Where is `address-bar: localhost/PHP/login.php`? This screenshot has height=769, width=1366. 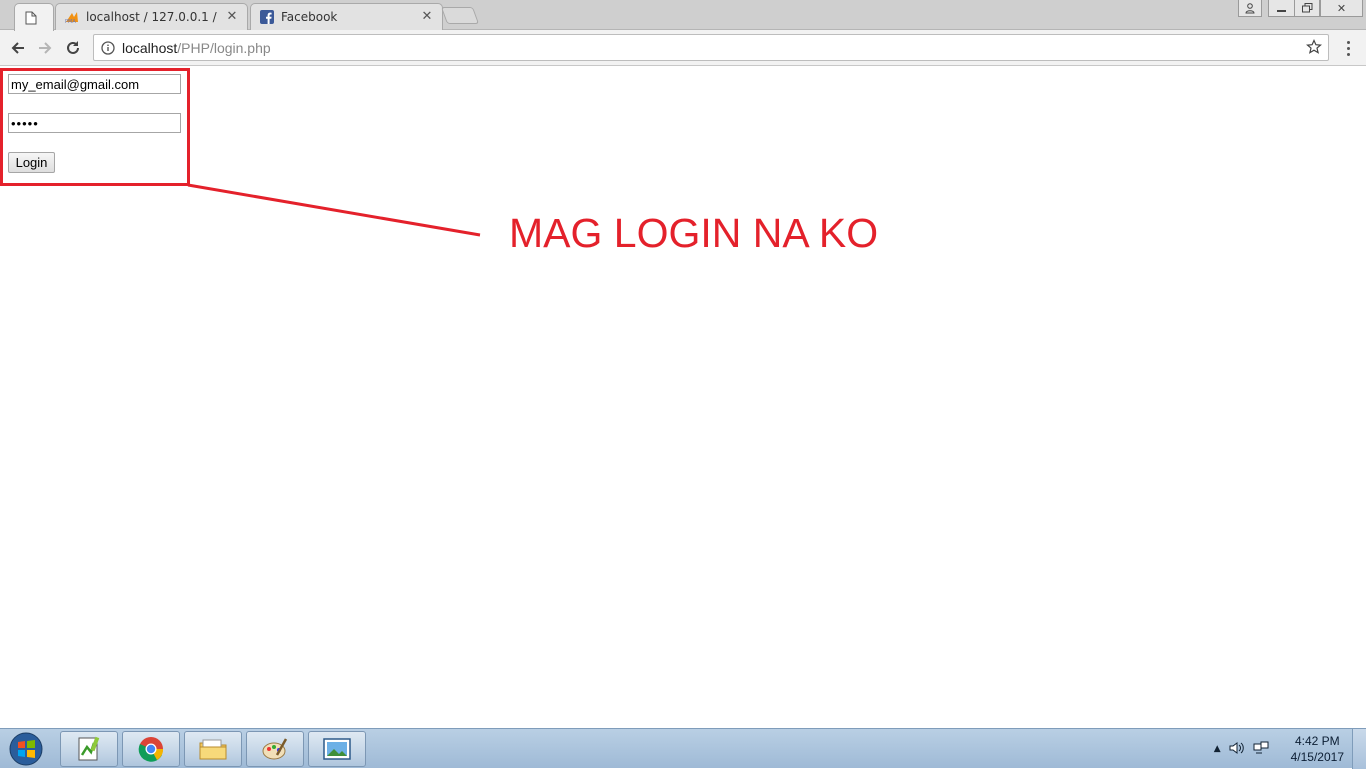 address-bar: localhost/PHP/login.php is located at coordinates (711, 47).